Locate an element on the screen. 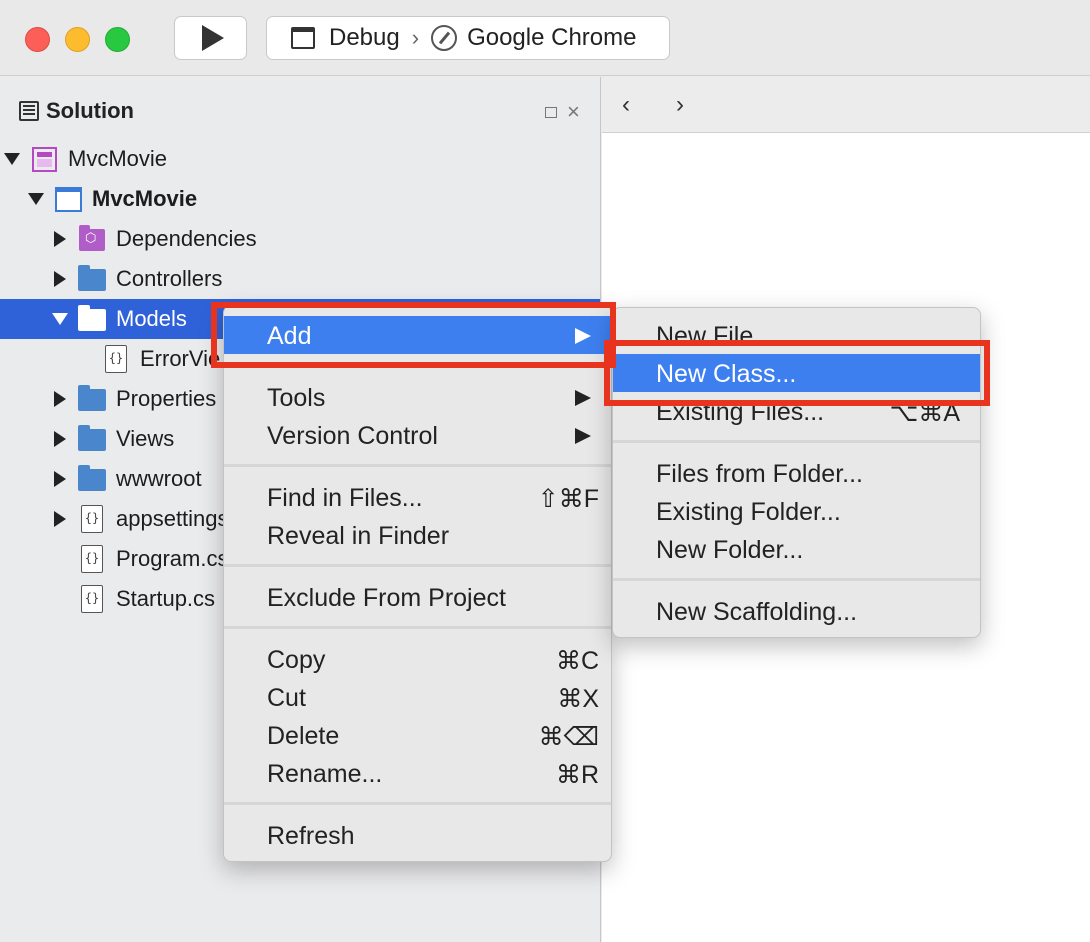  forward-arrow-icon: › is located at coordinates (680, 105).